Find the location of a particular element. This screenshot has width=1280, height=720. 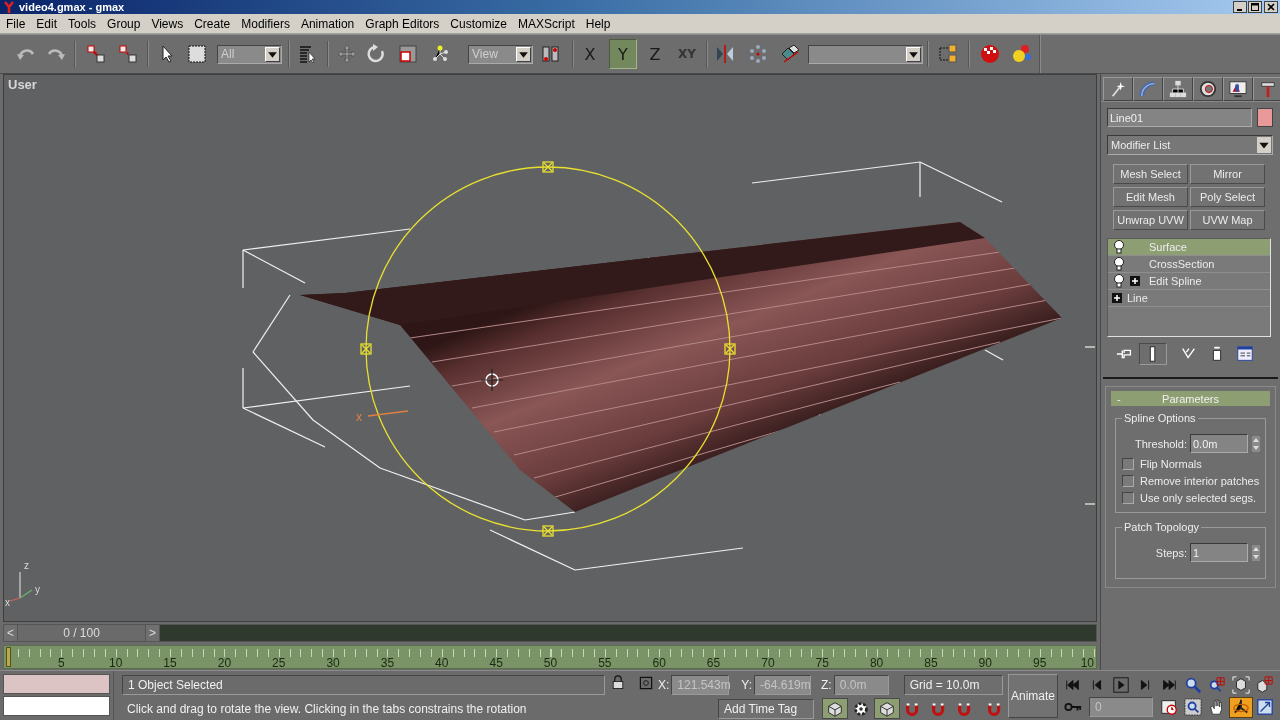

modifier-button: Unwrap UVW is located at coordinates (1150, 220).